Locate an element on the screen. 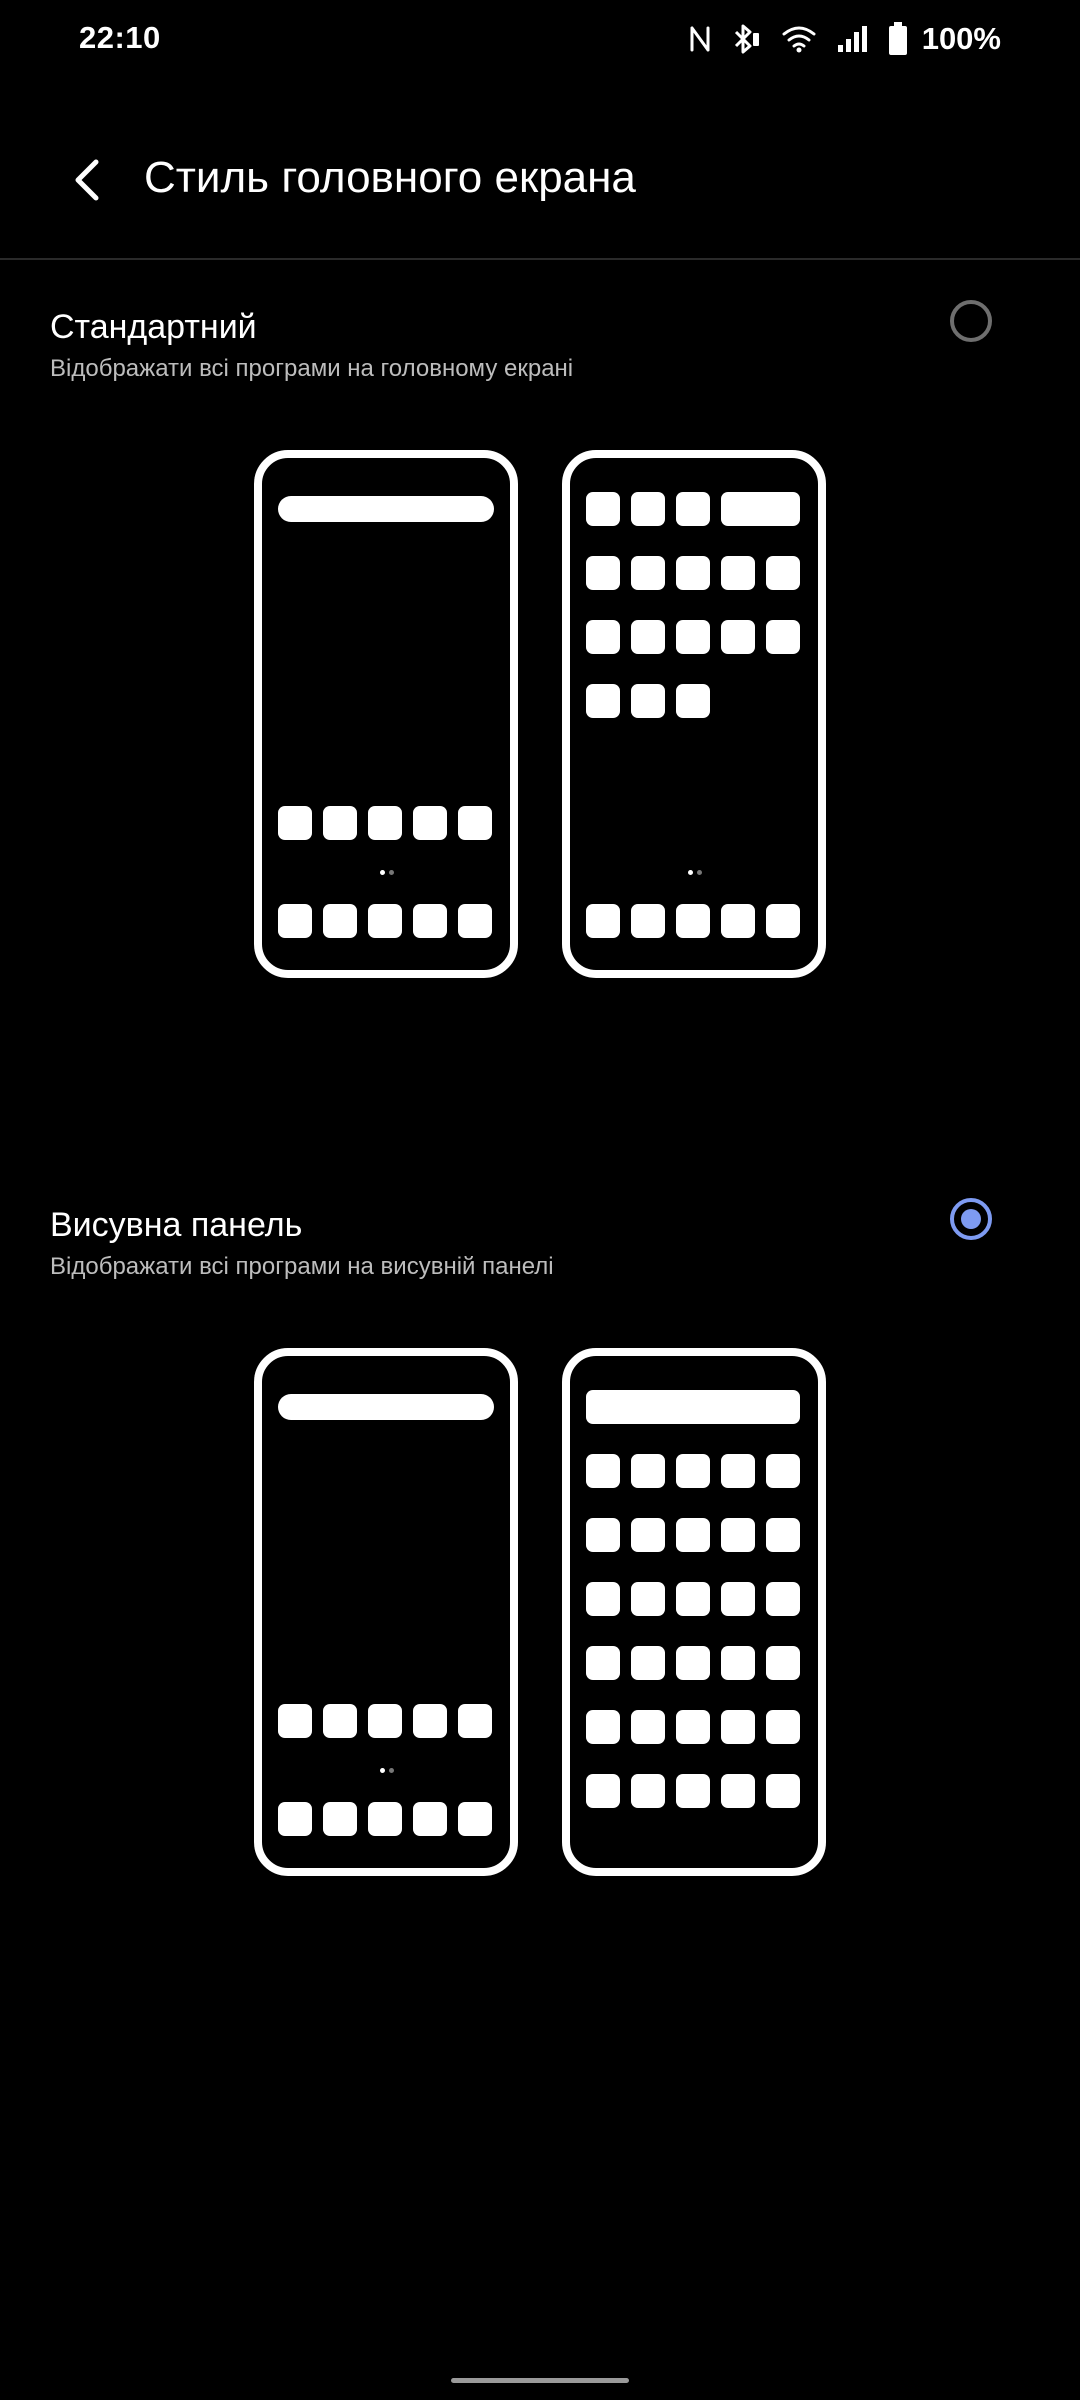  signal-icon is located at coordinates (852, 39).